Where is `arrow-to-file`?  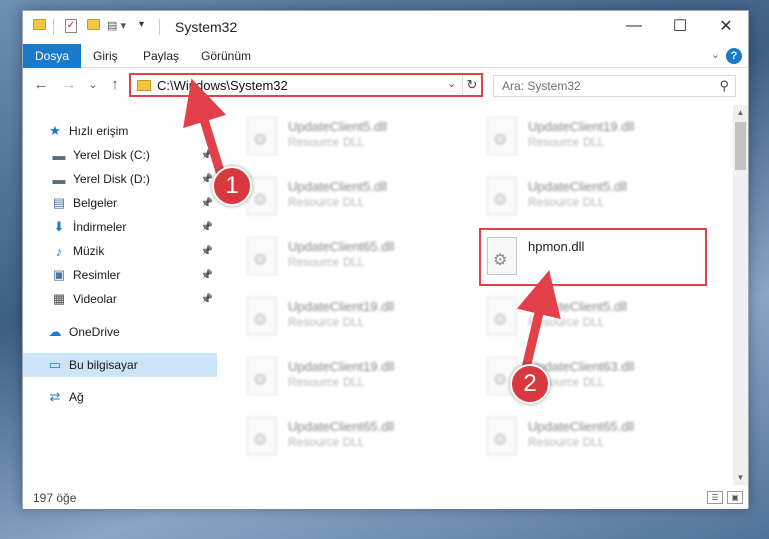
arrow-to-file is located at coordinates (538, 320).